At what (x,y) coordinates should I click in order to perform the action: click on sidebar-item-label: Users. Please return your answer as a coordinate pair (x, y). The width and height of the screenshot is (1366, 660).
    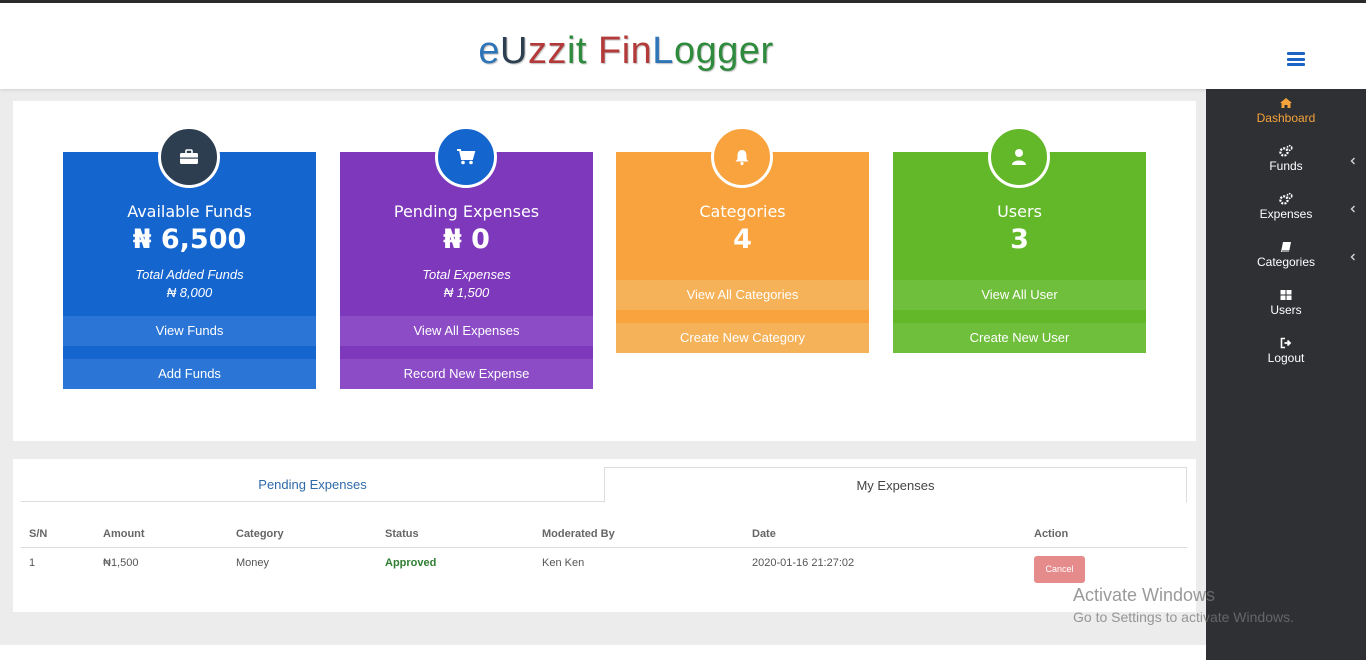
    Looking at the image, I should click on (1286, 310).